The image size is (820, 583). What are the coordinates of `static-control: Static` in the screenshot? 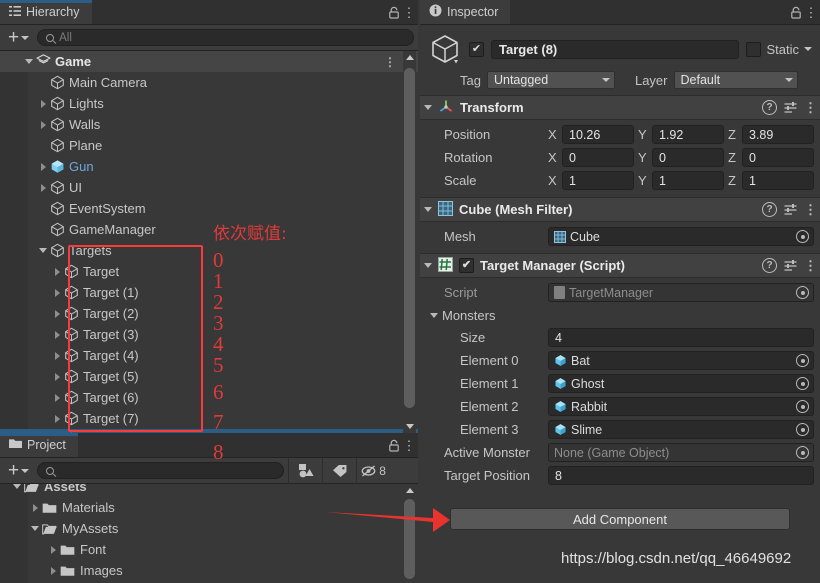 It's located at (779, 49).